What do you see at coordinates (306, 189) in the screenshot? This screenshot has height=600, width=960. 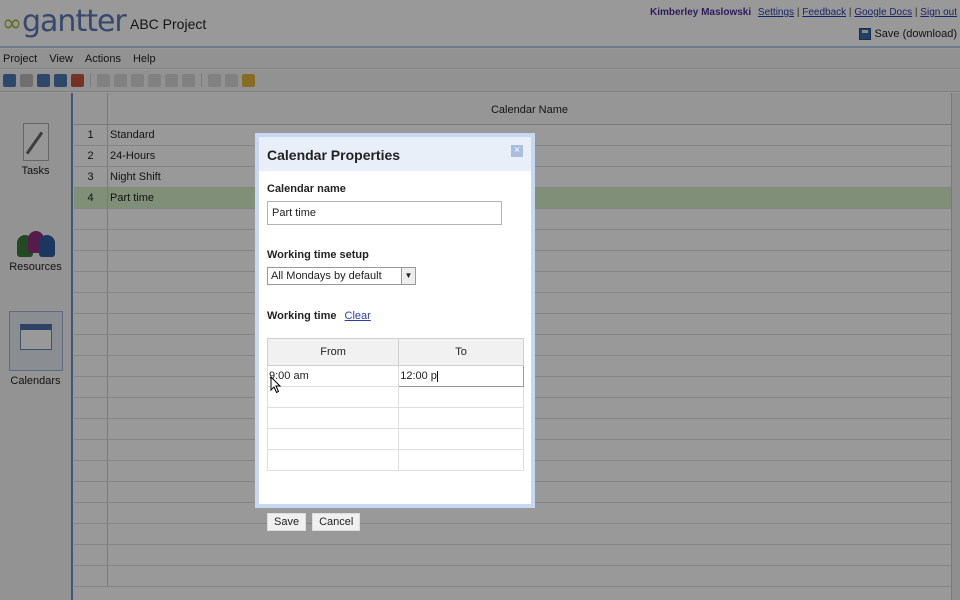 I see `calendar-name-label: Calendar name` at bounding box center [306, 189].